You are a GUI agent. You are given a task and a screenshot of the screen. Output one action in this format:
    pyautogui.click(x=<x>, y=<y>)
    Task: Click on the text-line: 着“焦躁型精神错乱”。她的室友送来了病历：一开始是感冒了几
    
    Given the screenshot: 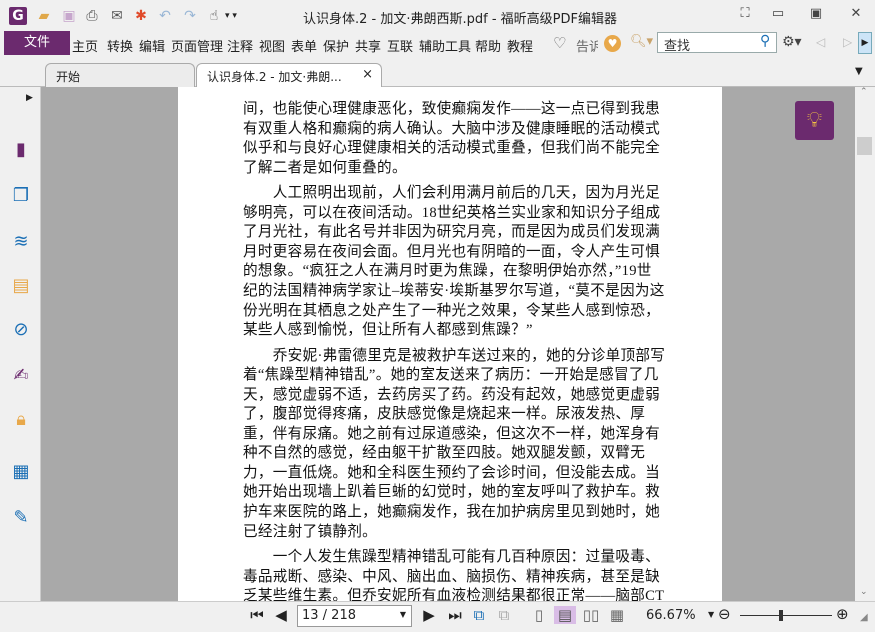 What is the action you would take?
    pyautogui.click(x=451, y=375)
    